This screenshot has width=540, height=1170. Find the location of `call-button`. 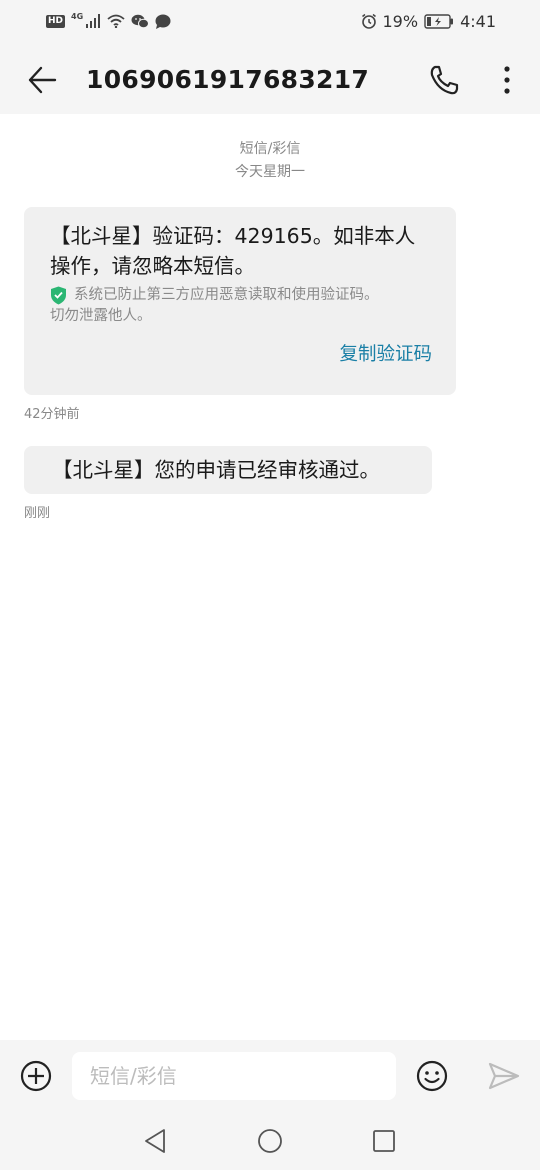

call-button is located at coordinates (444, 80).